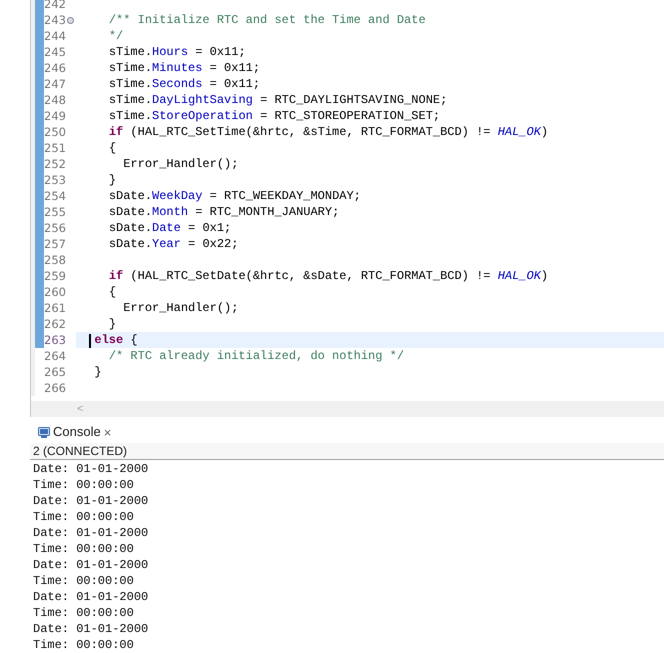 This screenshot has width=664, height=653. What do you see at coordinates (55, 260) in the screenshot?
I see `line-number: 258` at bounding box center [55, 260].